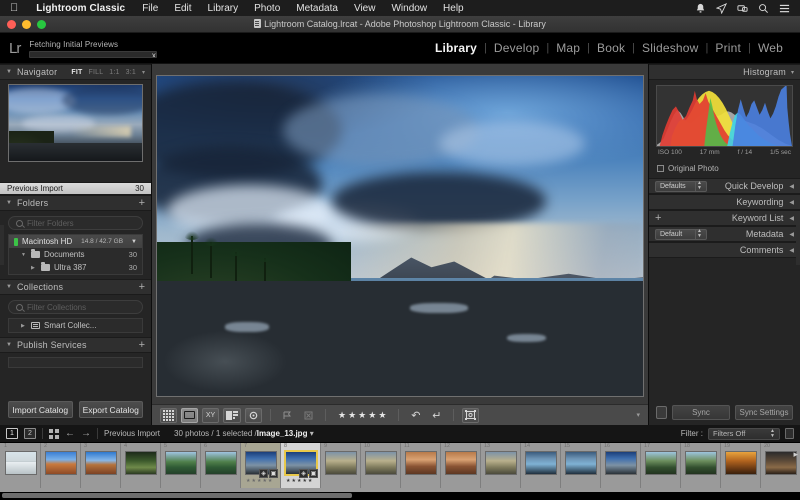 The image size is (800, 500). Describe the element at coordinates (784, 8) in the screenshot. I see `control-center-icon` at that location.